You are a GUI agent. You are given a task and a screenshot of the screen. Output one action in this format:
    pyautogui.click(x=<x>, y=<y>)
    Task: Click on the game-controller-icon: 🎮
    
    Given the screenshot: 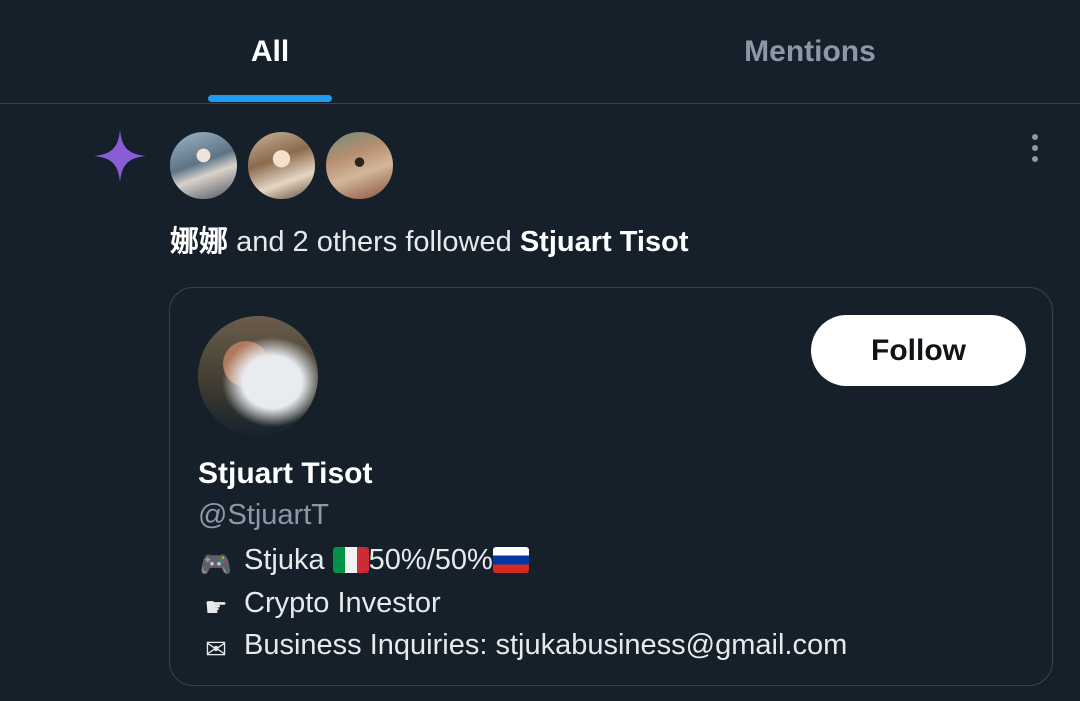 What is the action you would take?
    pyautogui.click(x=216, y=565)
    